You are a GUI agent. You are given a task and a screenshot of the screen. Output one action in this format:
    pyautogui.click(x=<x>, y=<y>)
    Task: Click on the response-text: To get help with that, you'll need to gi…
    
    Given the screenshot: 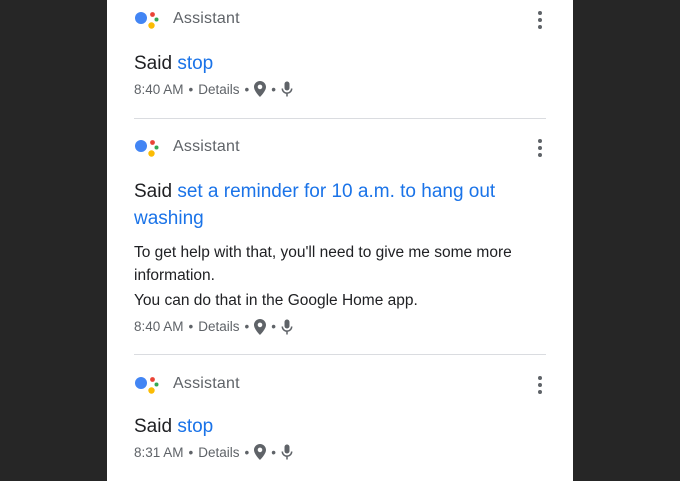 What is the action you would take?
    pyautogui.click(x=323, y=264)
    